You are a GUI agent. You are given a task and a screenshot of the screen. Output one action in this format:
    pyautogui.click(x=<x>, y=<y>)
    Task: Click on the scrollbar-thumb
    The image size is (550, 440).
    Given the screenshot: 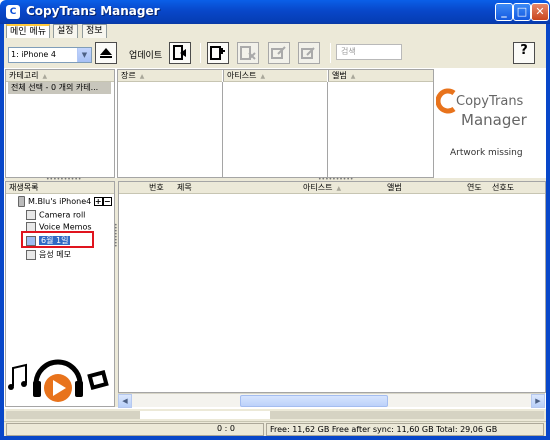 What is the action you would take?
    pyautogui.click(x=314, y=401)
    